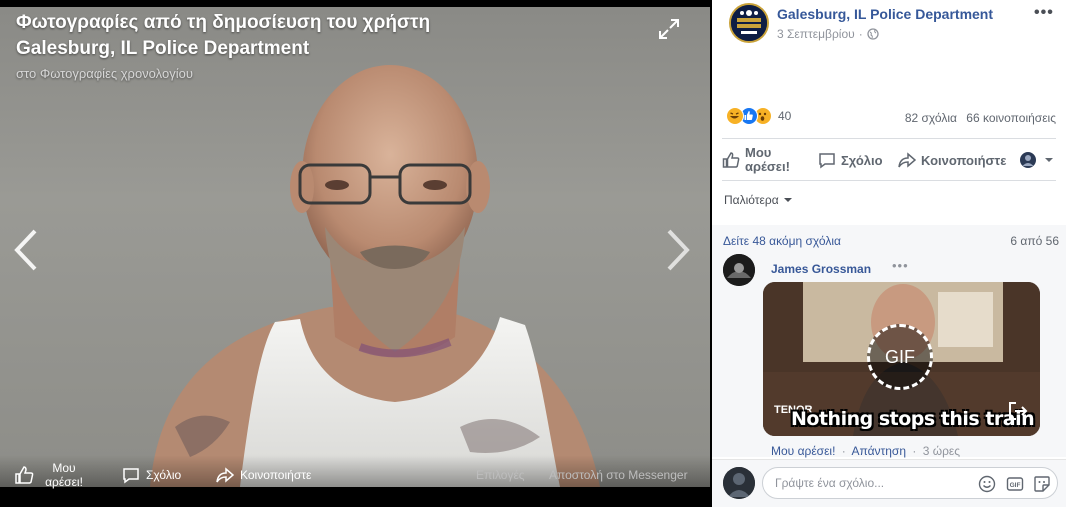  I want to click on view-more-comments-link: Δείτε 48 ακόμη σχόλια, so click(782, 241).